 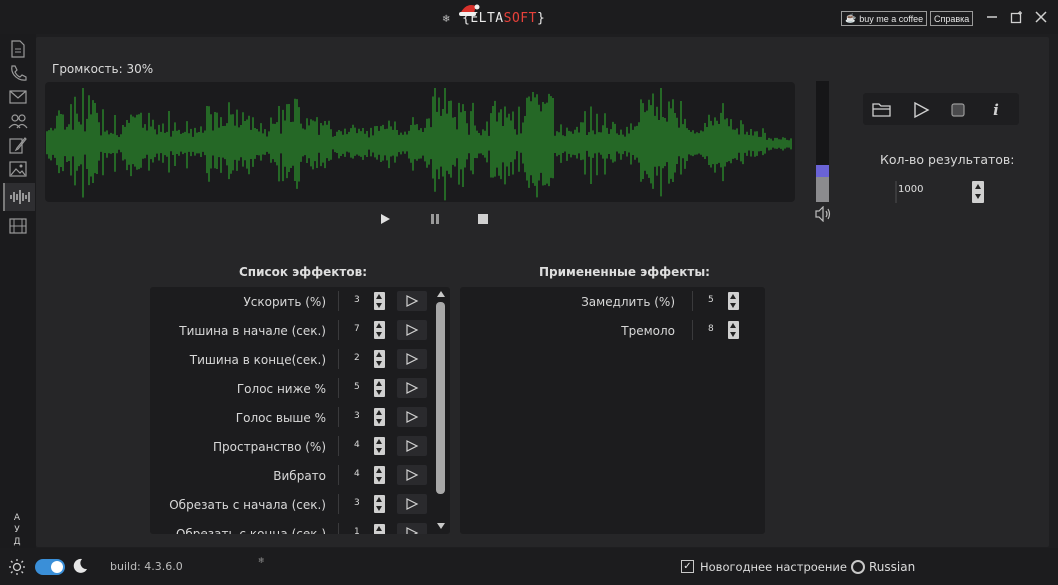 What do you see at coordinates (18, 145) in the screenshot?
I see `sidebar-item-editor` at bounding box center [18, 145].